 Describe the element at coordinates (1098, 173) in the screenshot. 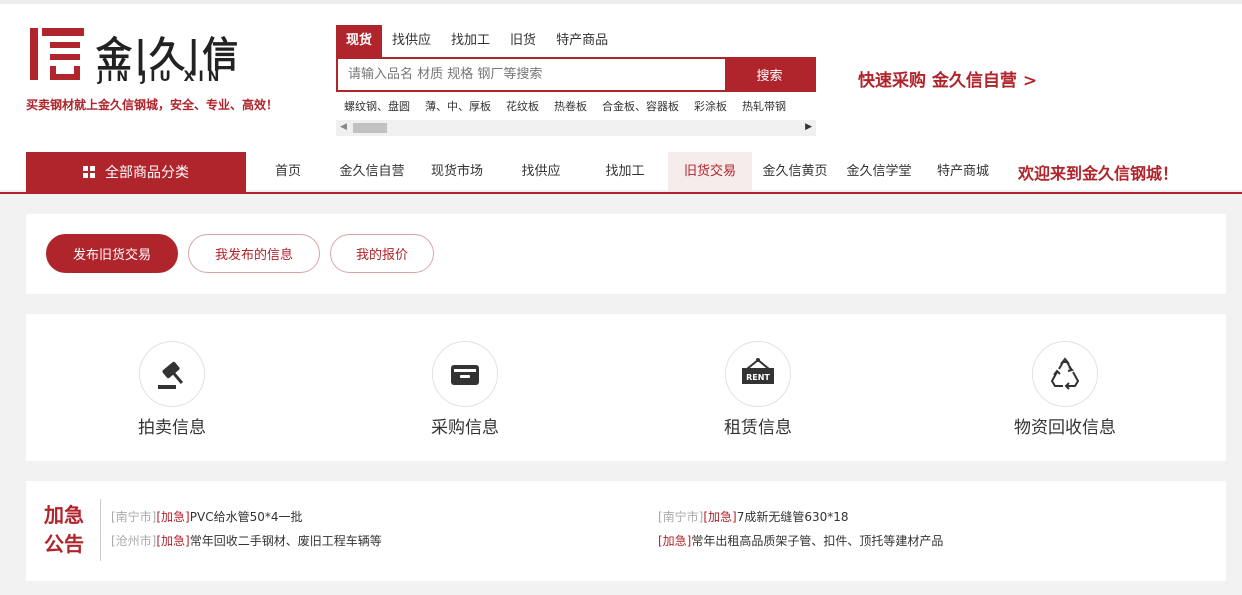

I see `welcome-text: 欢迎来到金久信钢城！` at that location.